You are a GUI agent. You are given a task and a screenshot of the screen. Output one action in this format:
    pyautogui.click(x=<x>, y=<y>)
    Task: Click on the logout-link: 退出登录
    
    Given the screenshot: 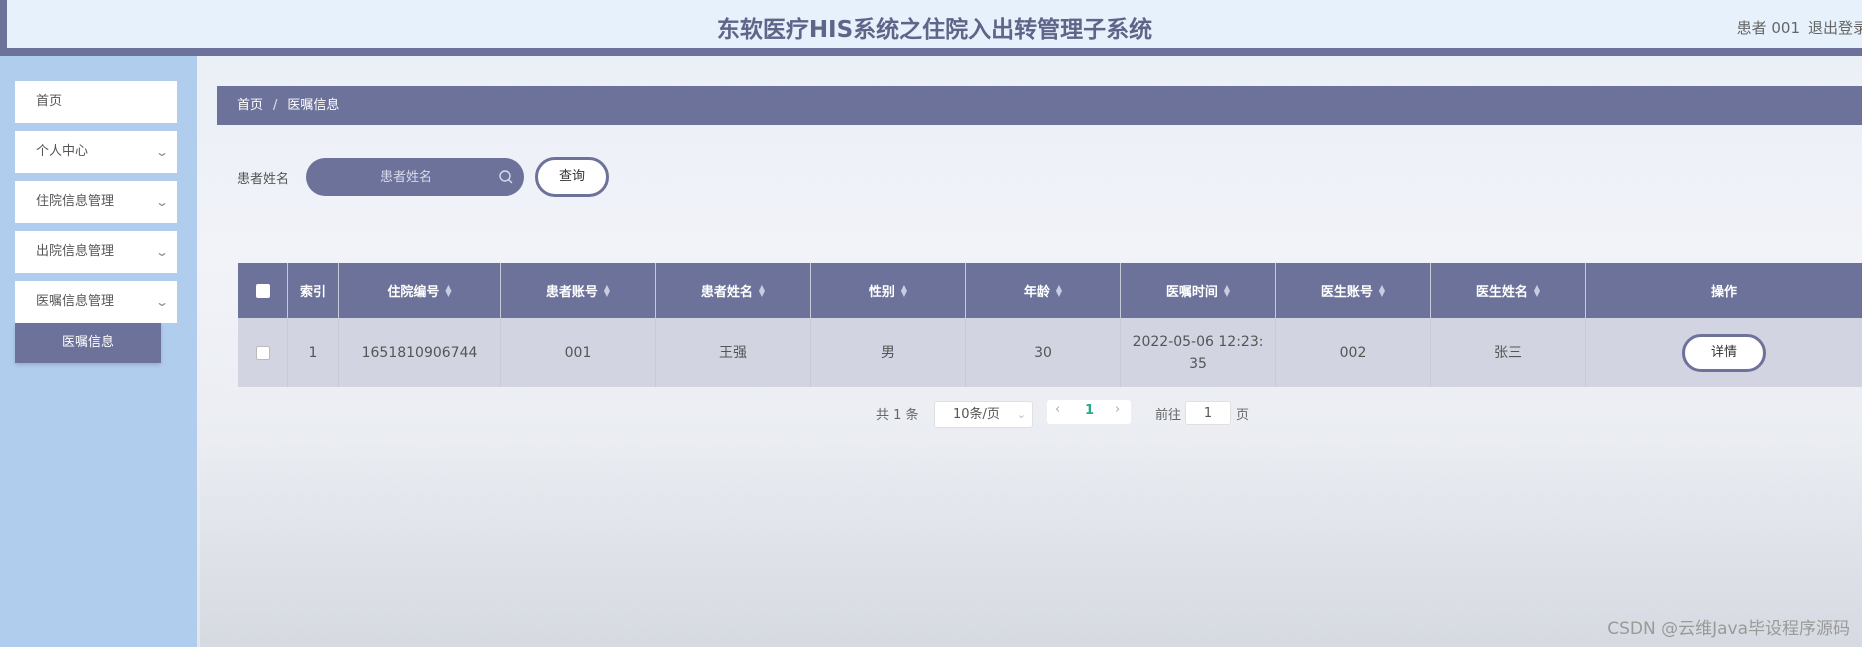 What is the action you would take?
    pyautogui.click(x=1835, y=27)
    